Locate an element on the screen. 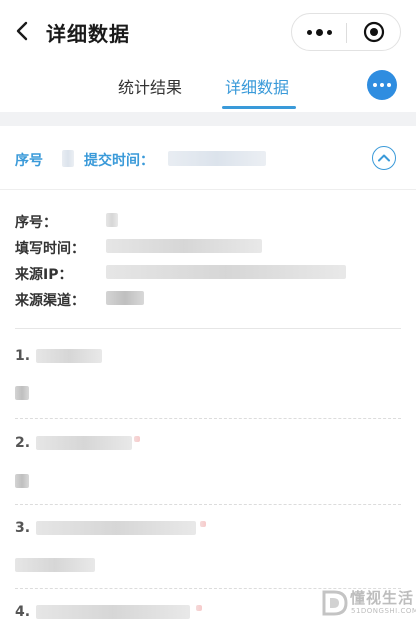  record-seq-label: 序号 is located at coordinates (29, 161).